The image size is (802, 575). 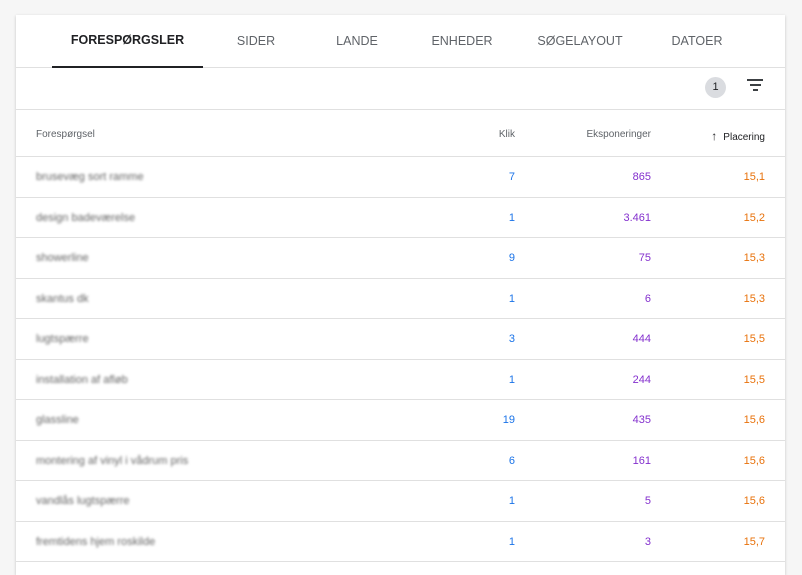 I want to click on impressions-cell: 3, so click(x=647, y=541).